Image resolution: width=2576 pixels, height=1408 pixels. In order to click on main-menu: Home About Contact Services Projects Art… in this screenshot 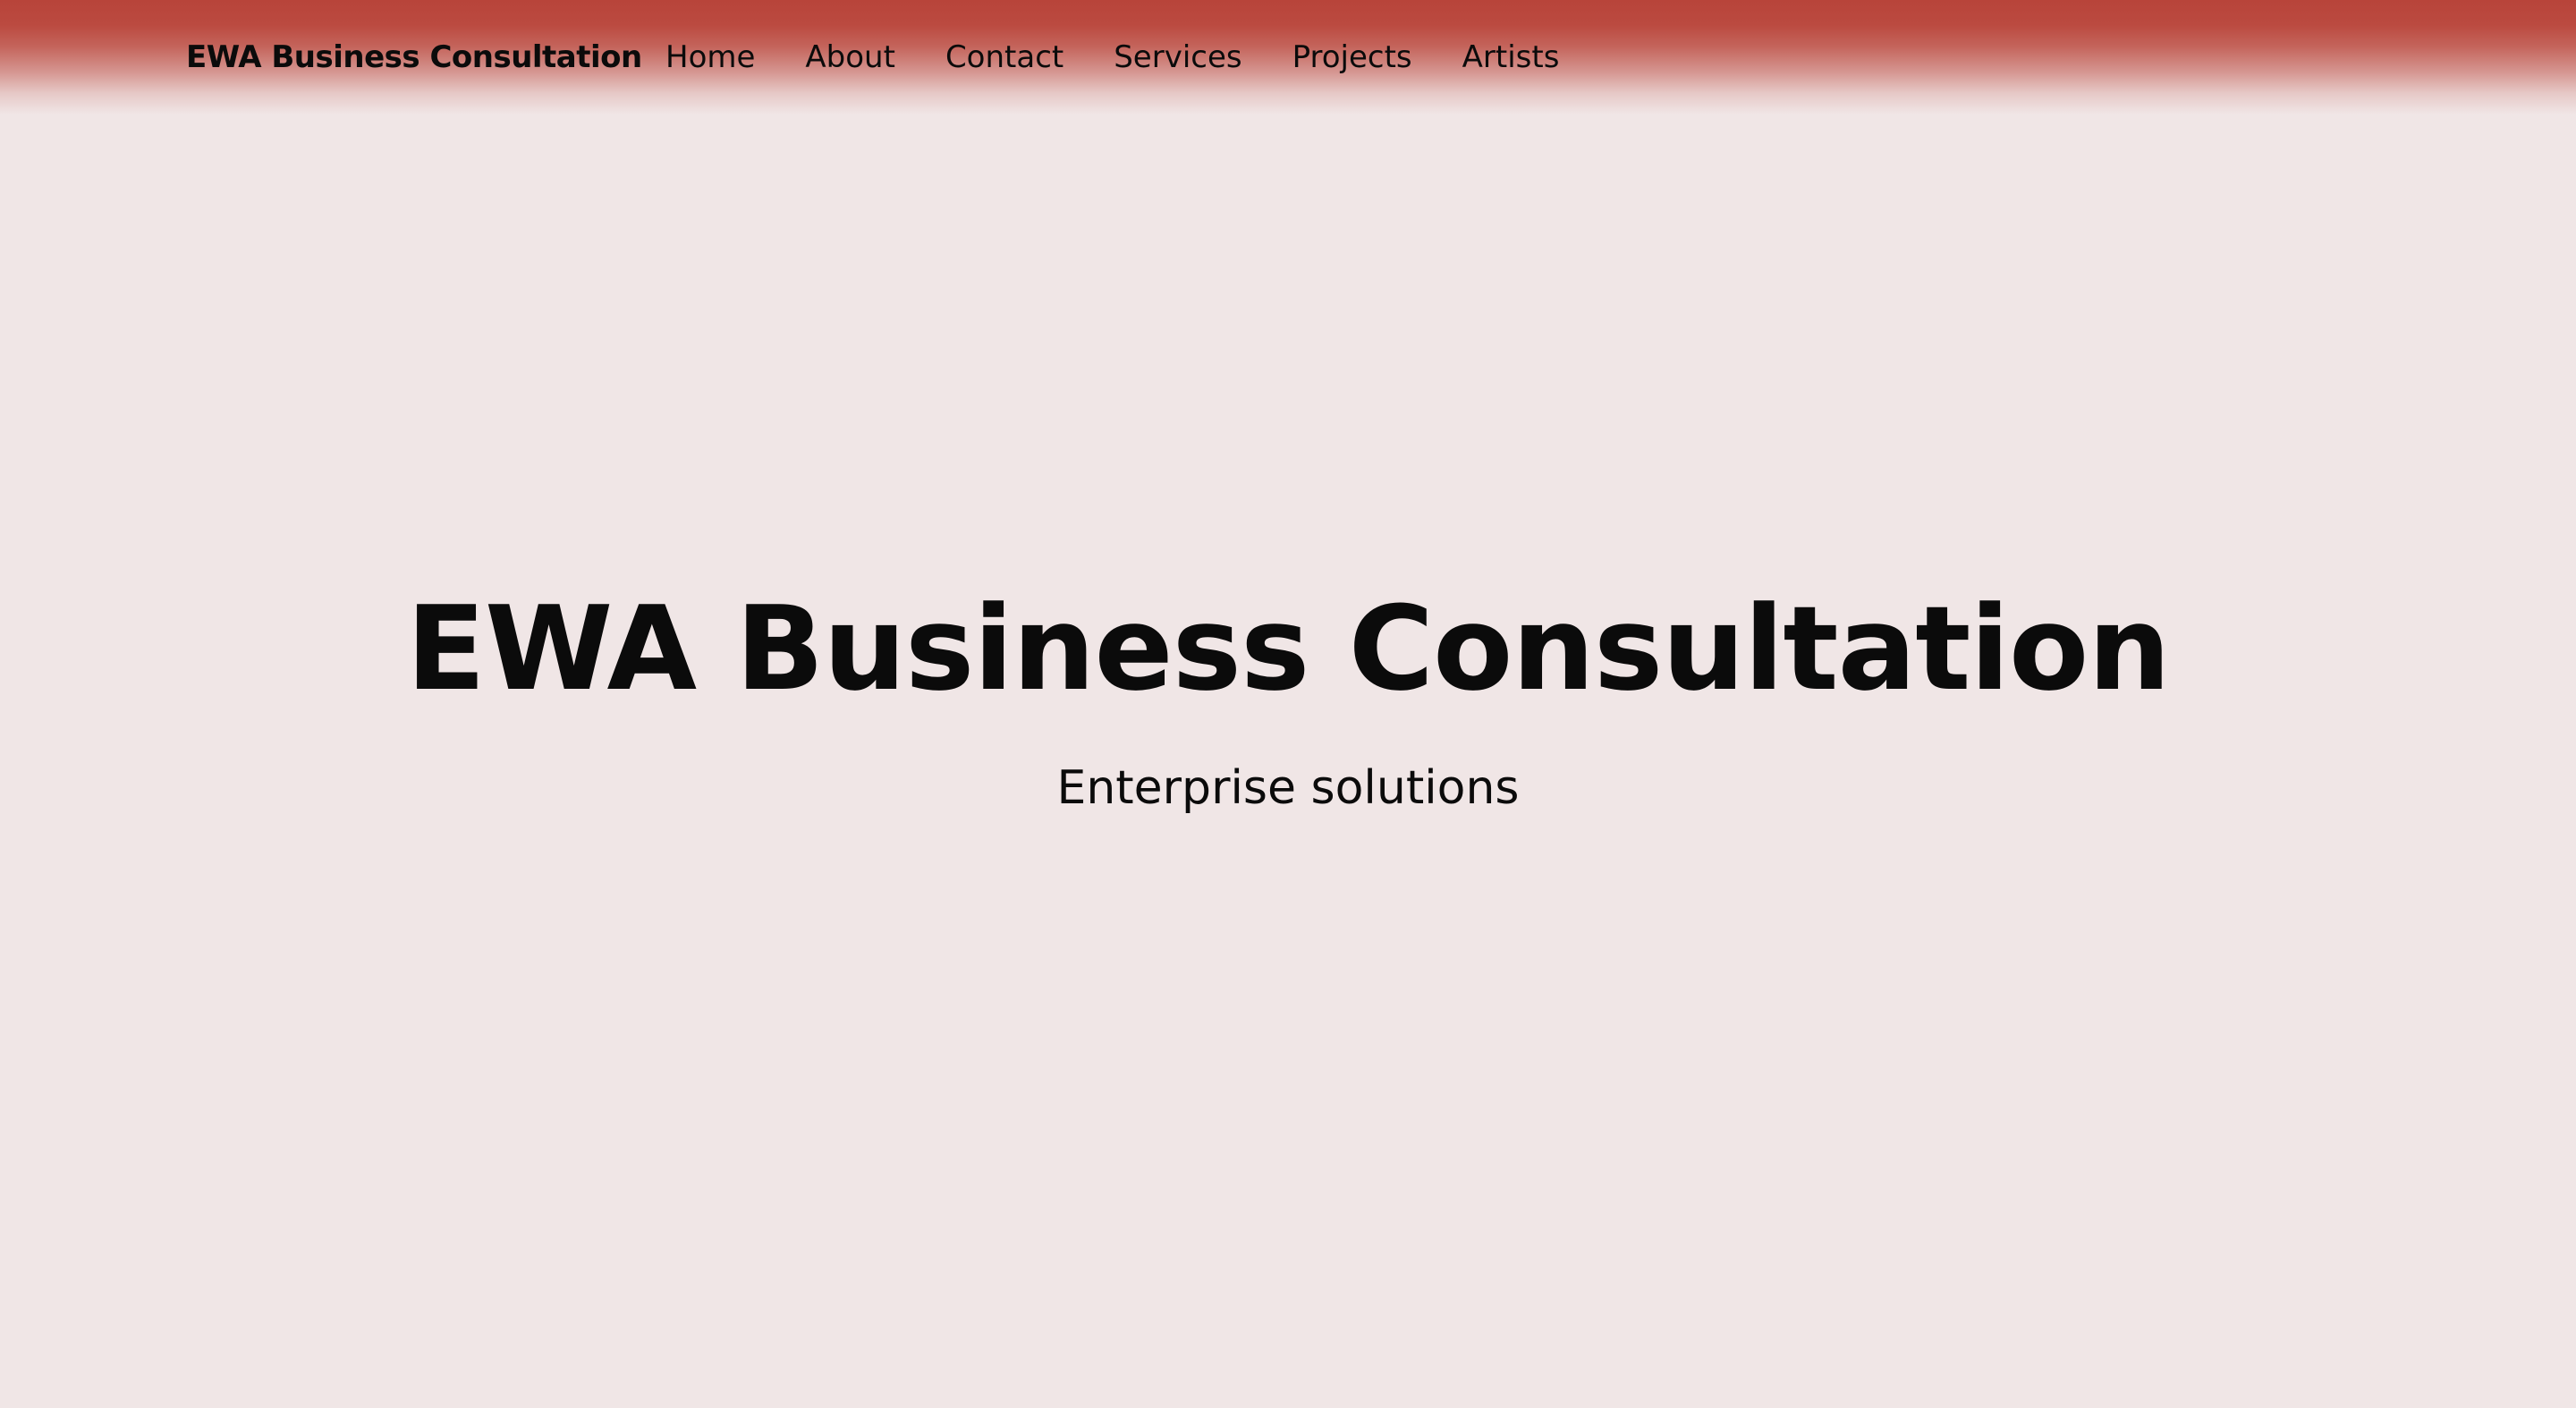, I will do `click(1137, 57)`.